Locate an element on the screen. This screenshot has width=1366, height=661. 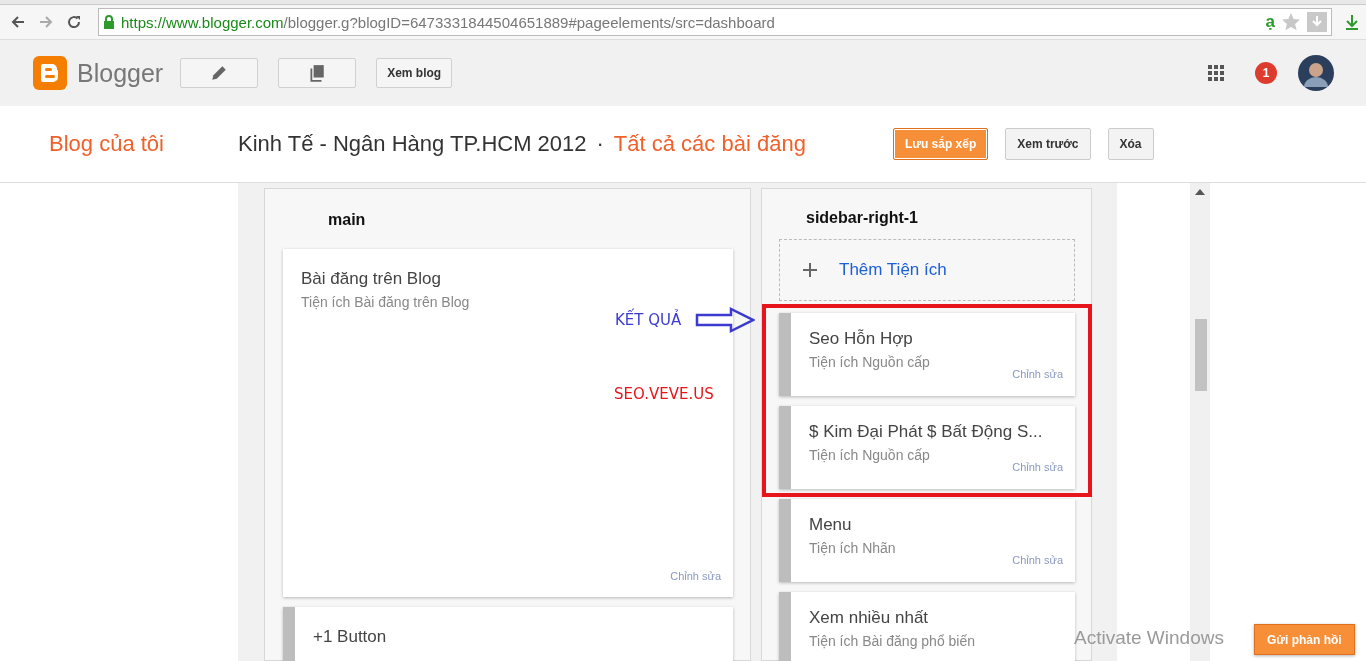
gadget-card: $ Kim Đại Phát $ Bất Động S... Tiện ích Nguồn cấp Chỉnh sửa is located at coordinates (927, 447).